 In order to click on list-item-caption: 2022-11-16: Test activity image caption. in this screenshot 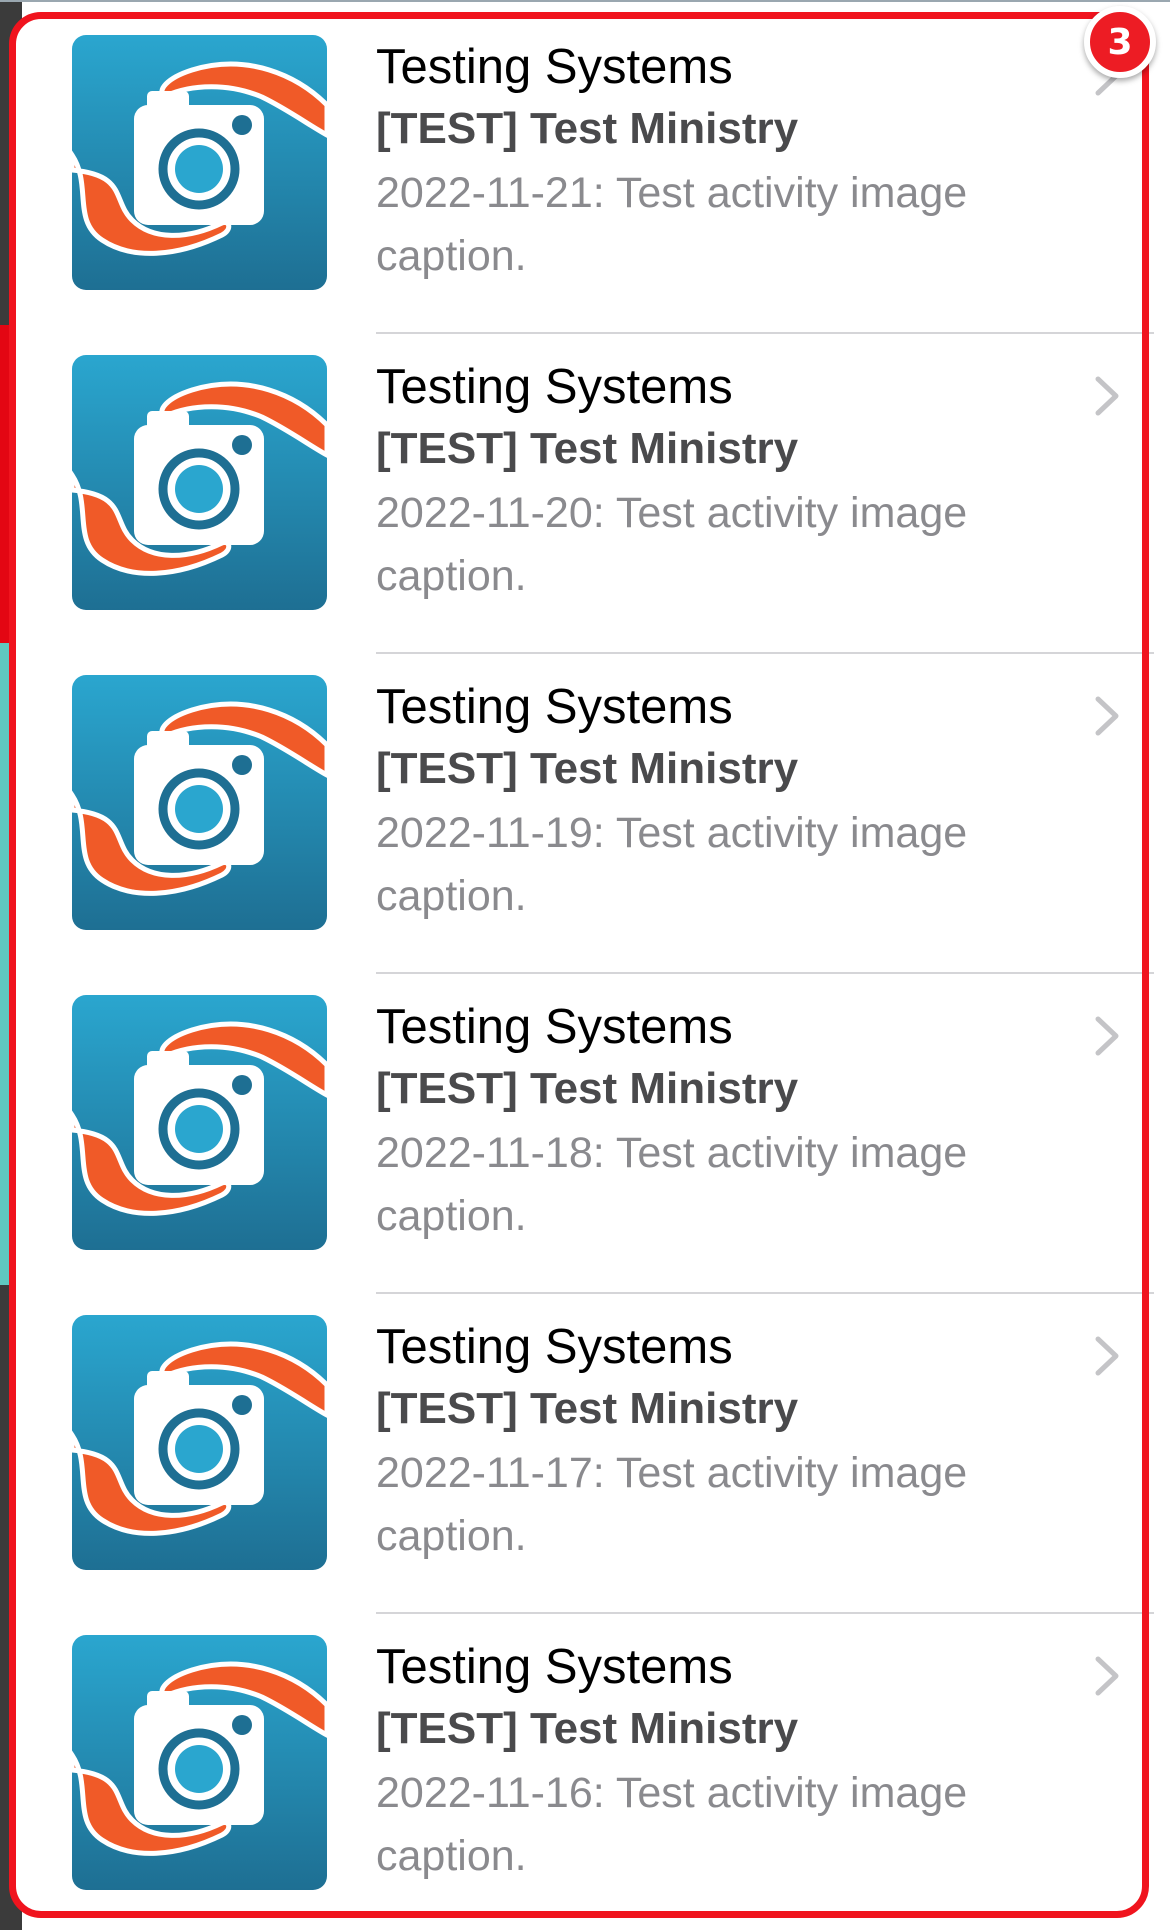, I will do `click(672, 1824)`.